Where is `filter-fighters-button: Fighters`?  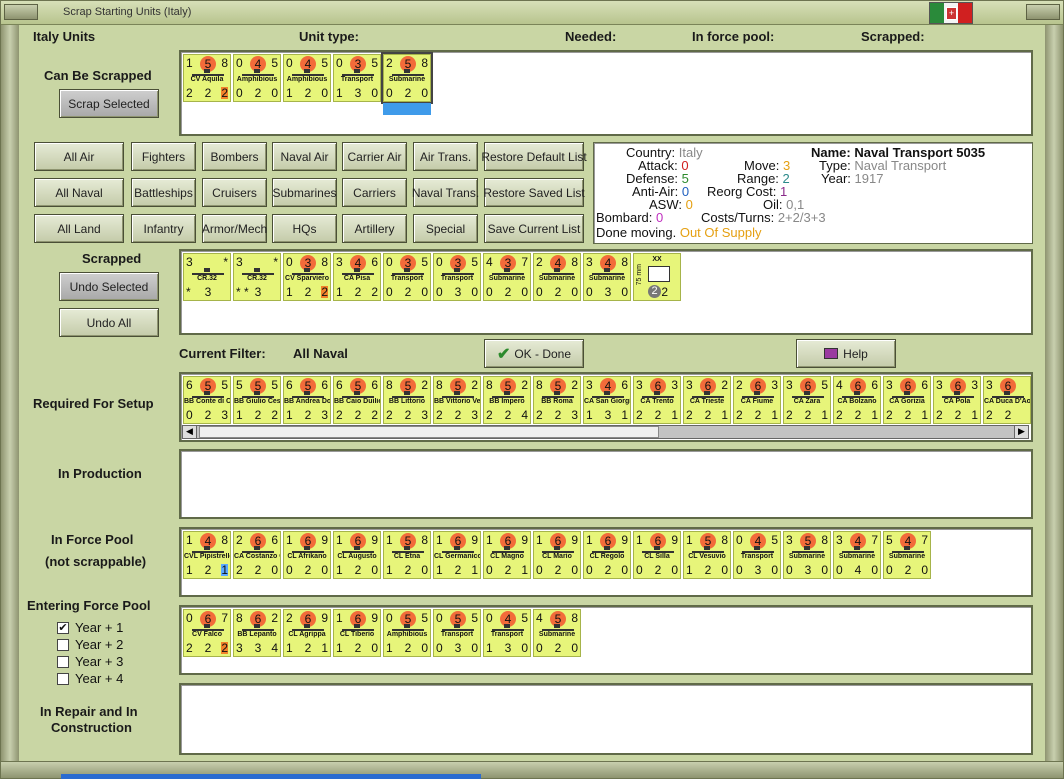 filter-fighters-button: Fighters is located at coordinates (163, 156).